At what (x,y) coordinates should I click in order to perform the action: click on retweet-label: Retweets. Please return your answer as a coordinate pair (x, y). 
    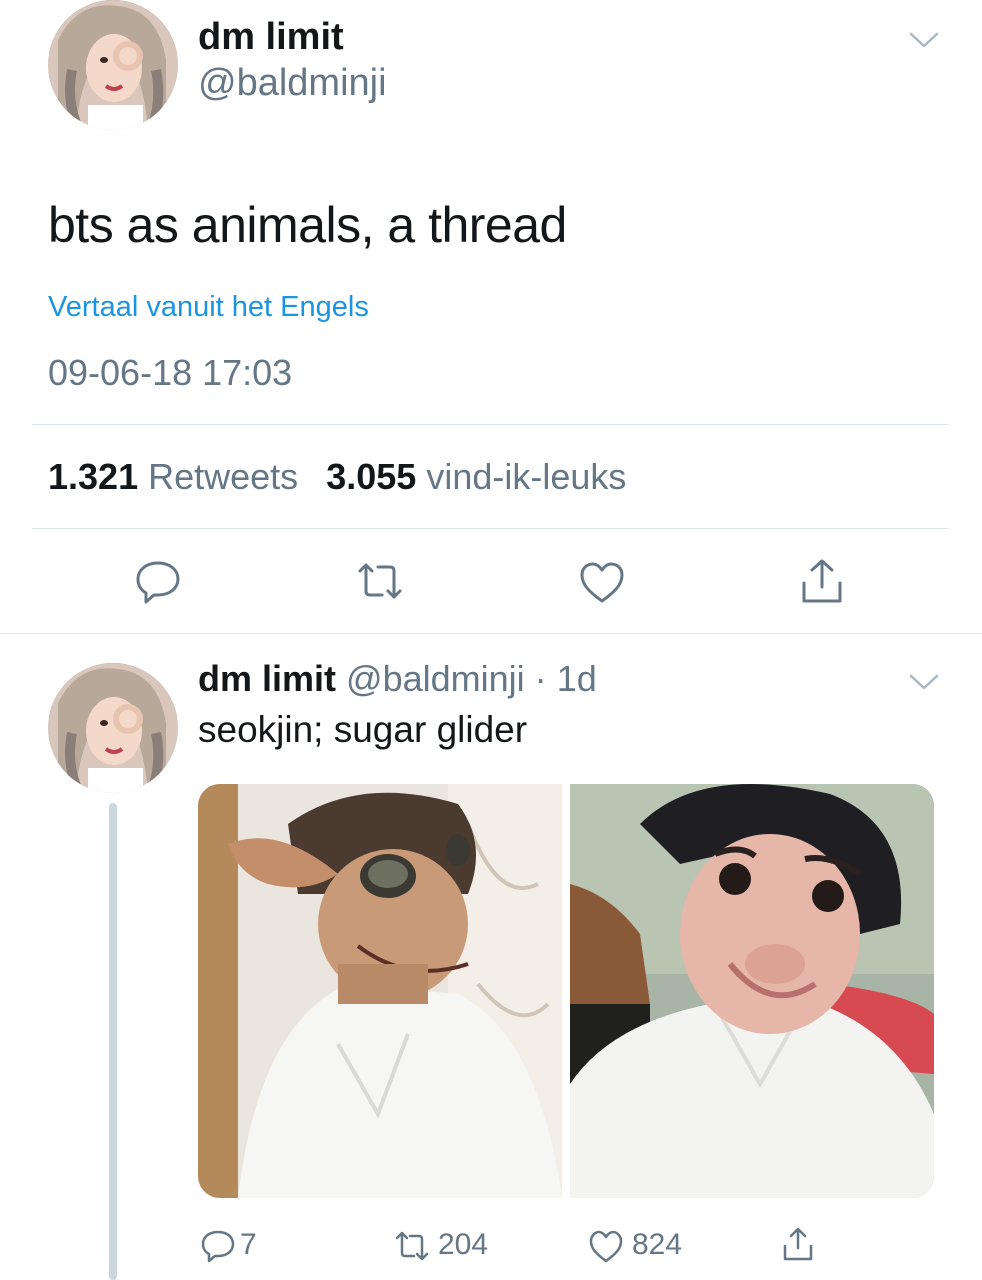
    Looking at the image, I should click on (223, 476).